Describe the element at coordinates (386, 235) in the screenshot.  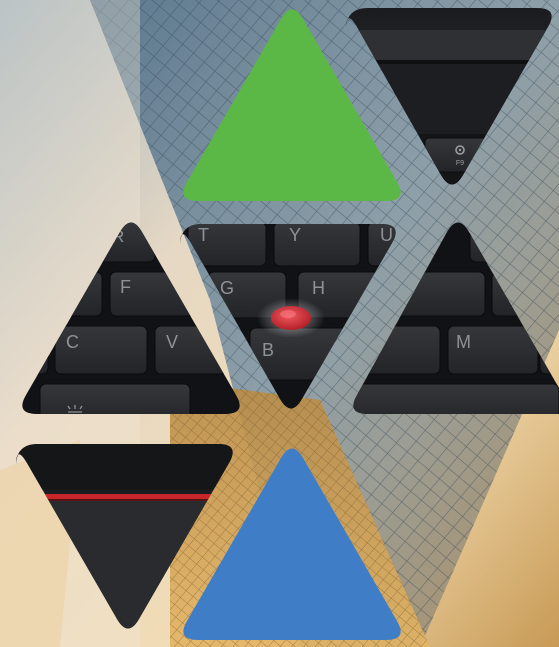
I see `key-u: U` at that location.